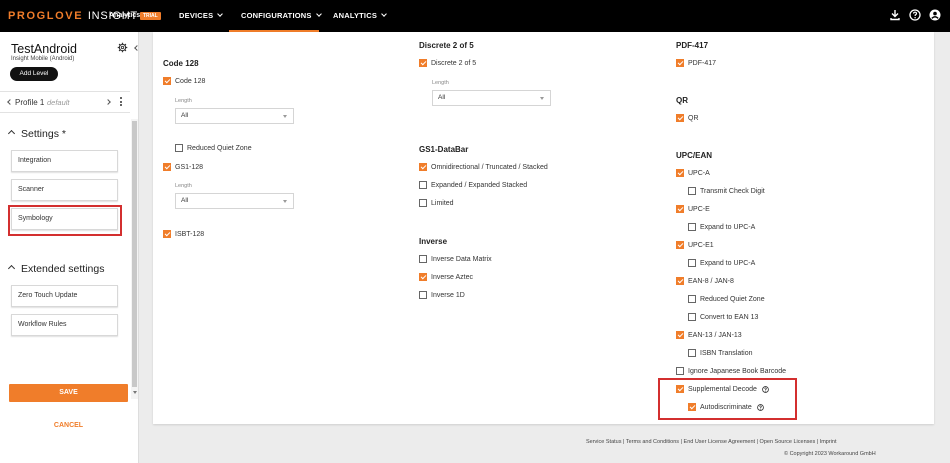 The height and width of the screenshot is (463, 950). I want to click on collapse-sidebar-icon, so click(137, 48).